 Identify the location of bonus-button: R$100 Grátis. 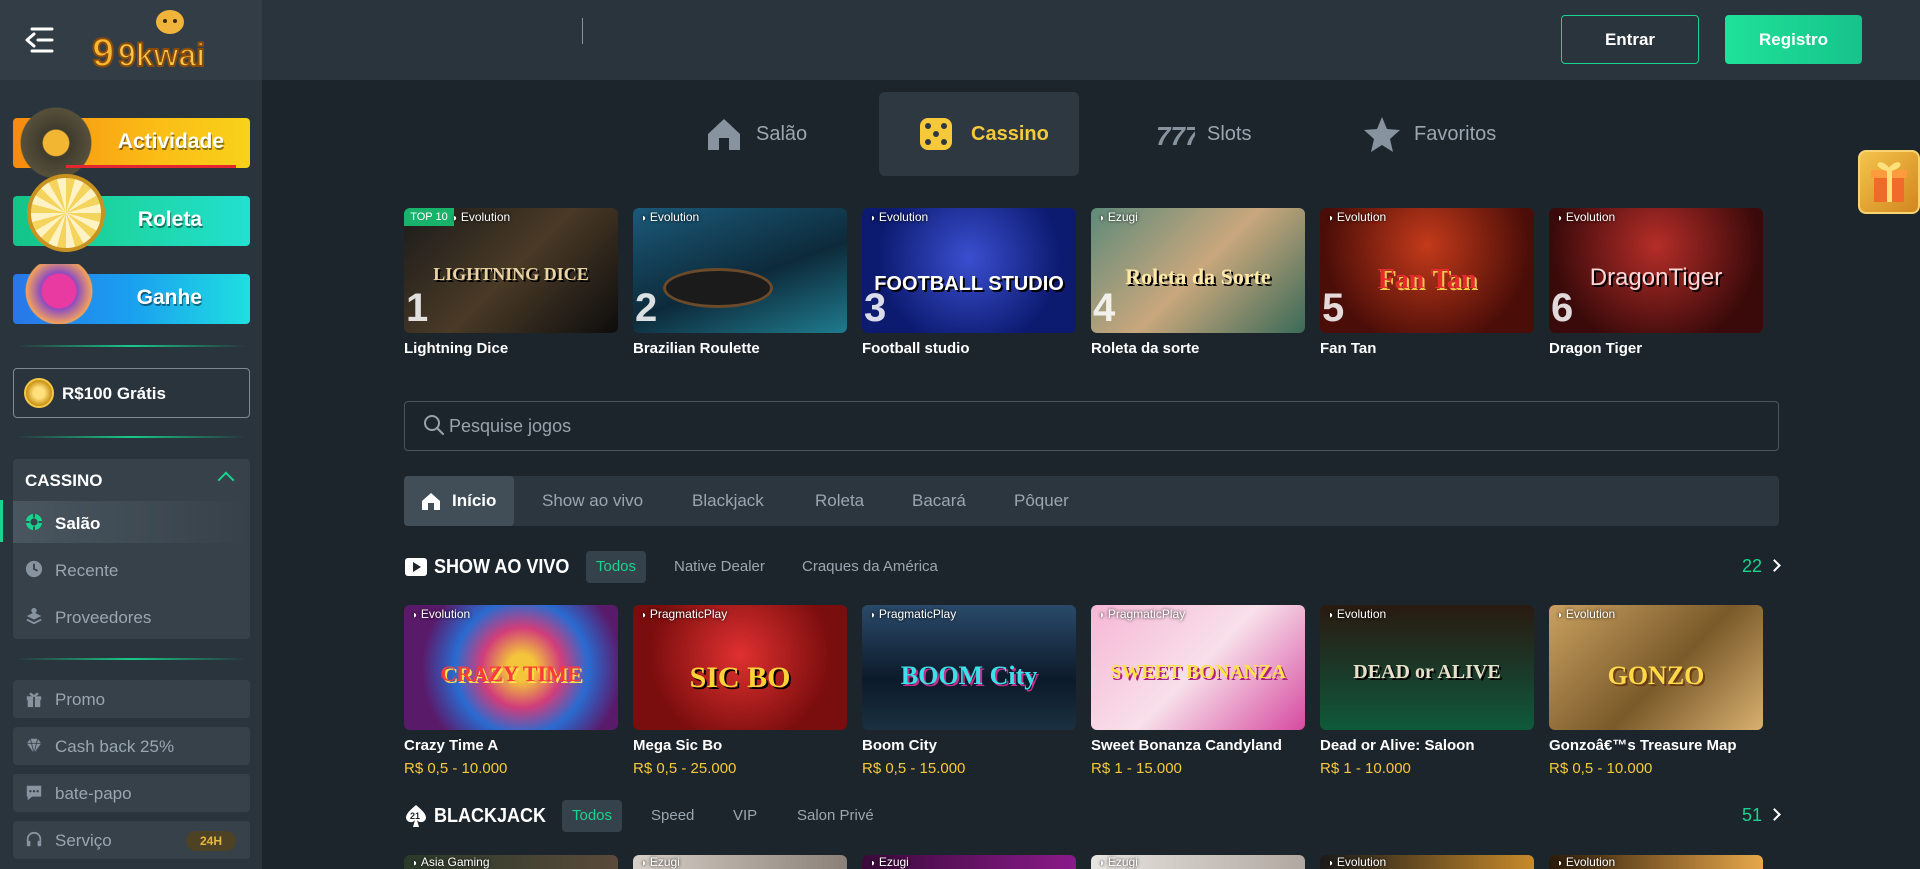
(131, 393).